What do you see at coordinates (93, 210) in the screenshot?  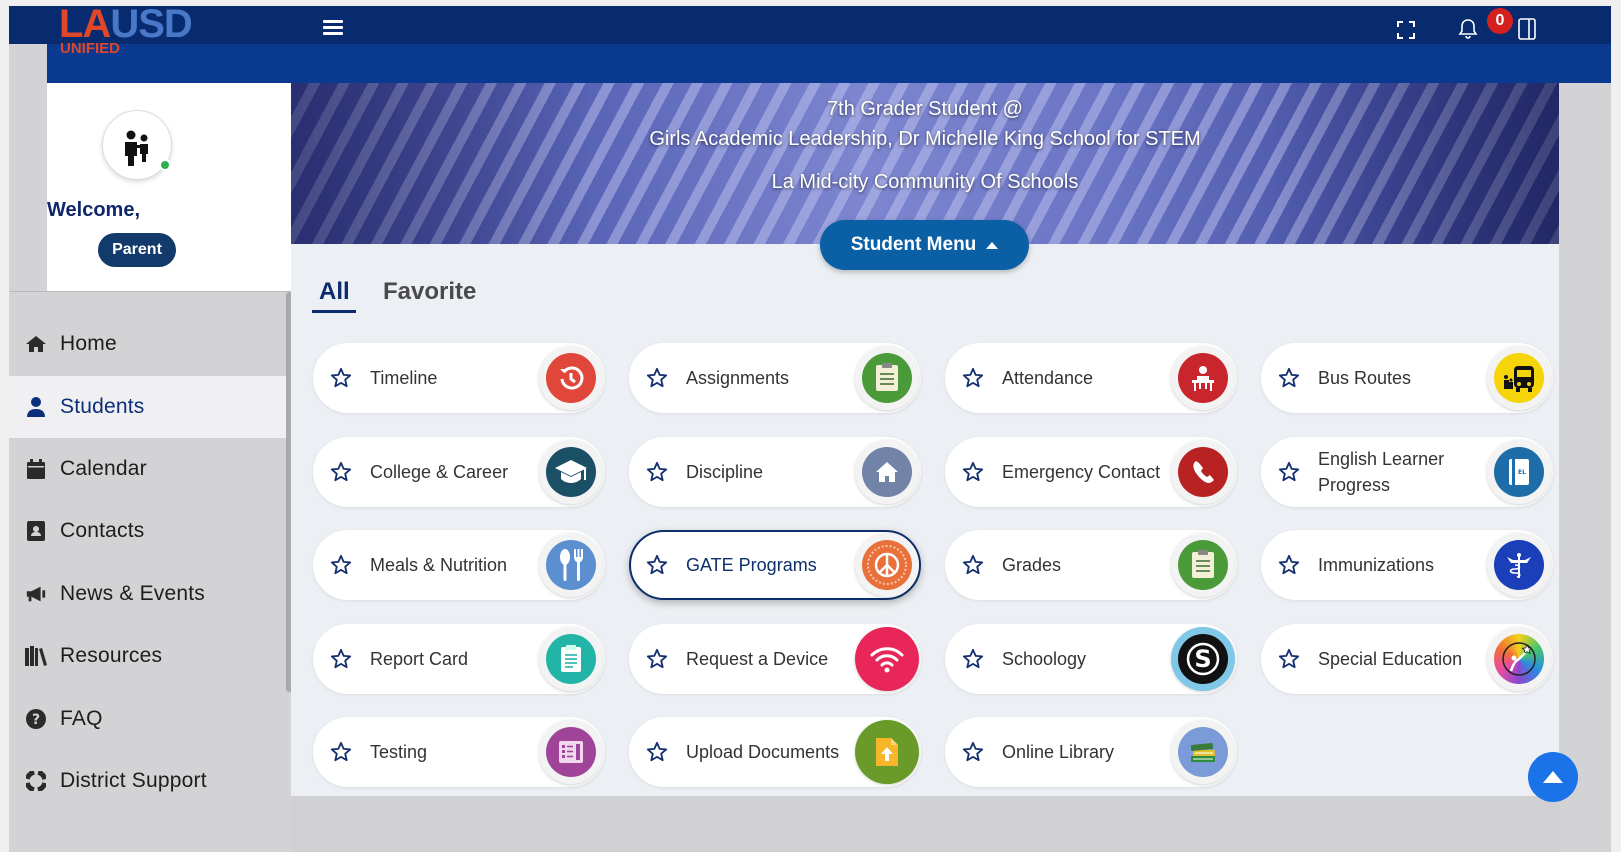 I see `welcome-text: Welcome,` at bounding box center [93, 210].